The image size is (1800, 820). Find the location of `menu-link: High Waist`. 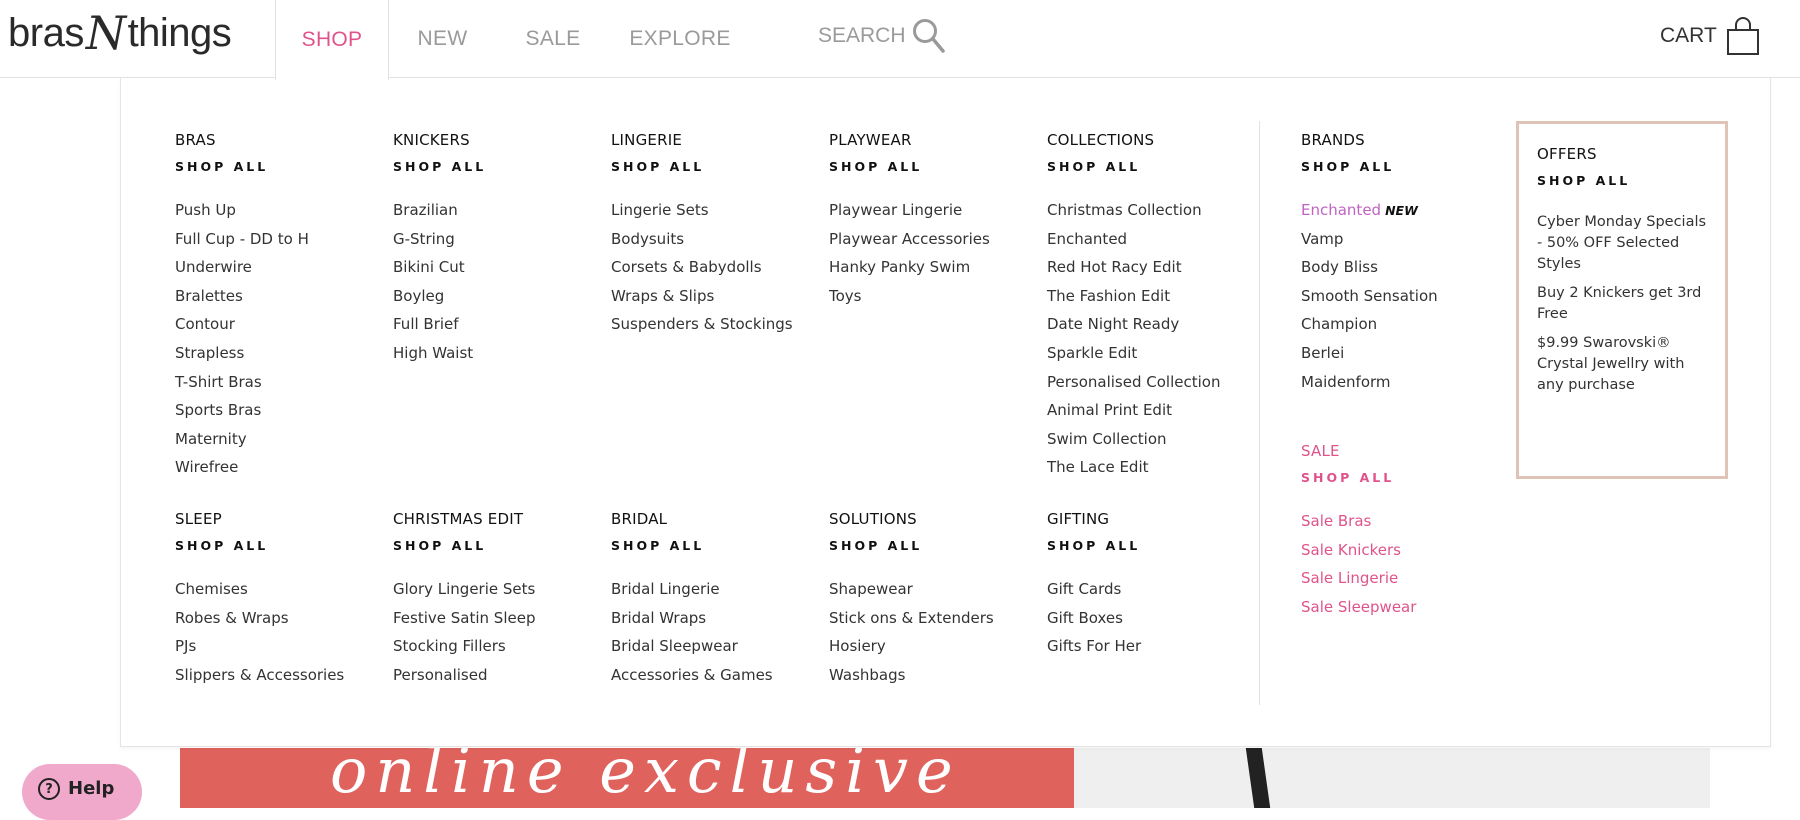

menu-link: High Waist is located at coordinates (493, 353).